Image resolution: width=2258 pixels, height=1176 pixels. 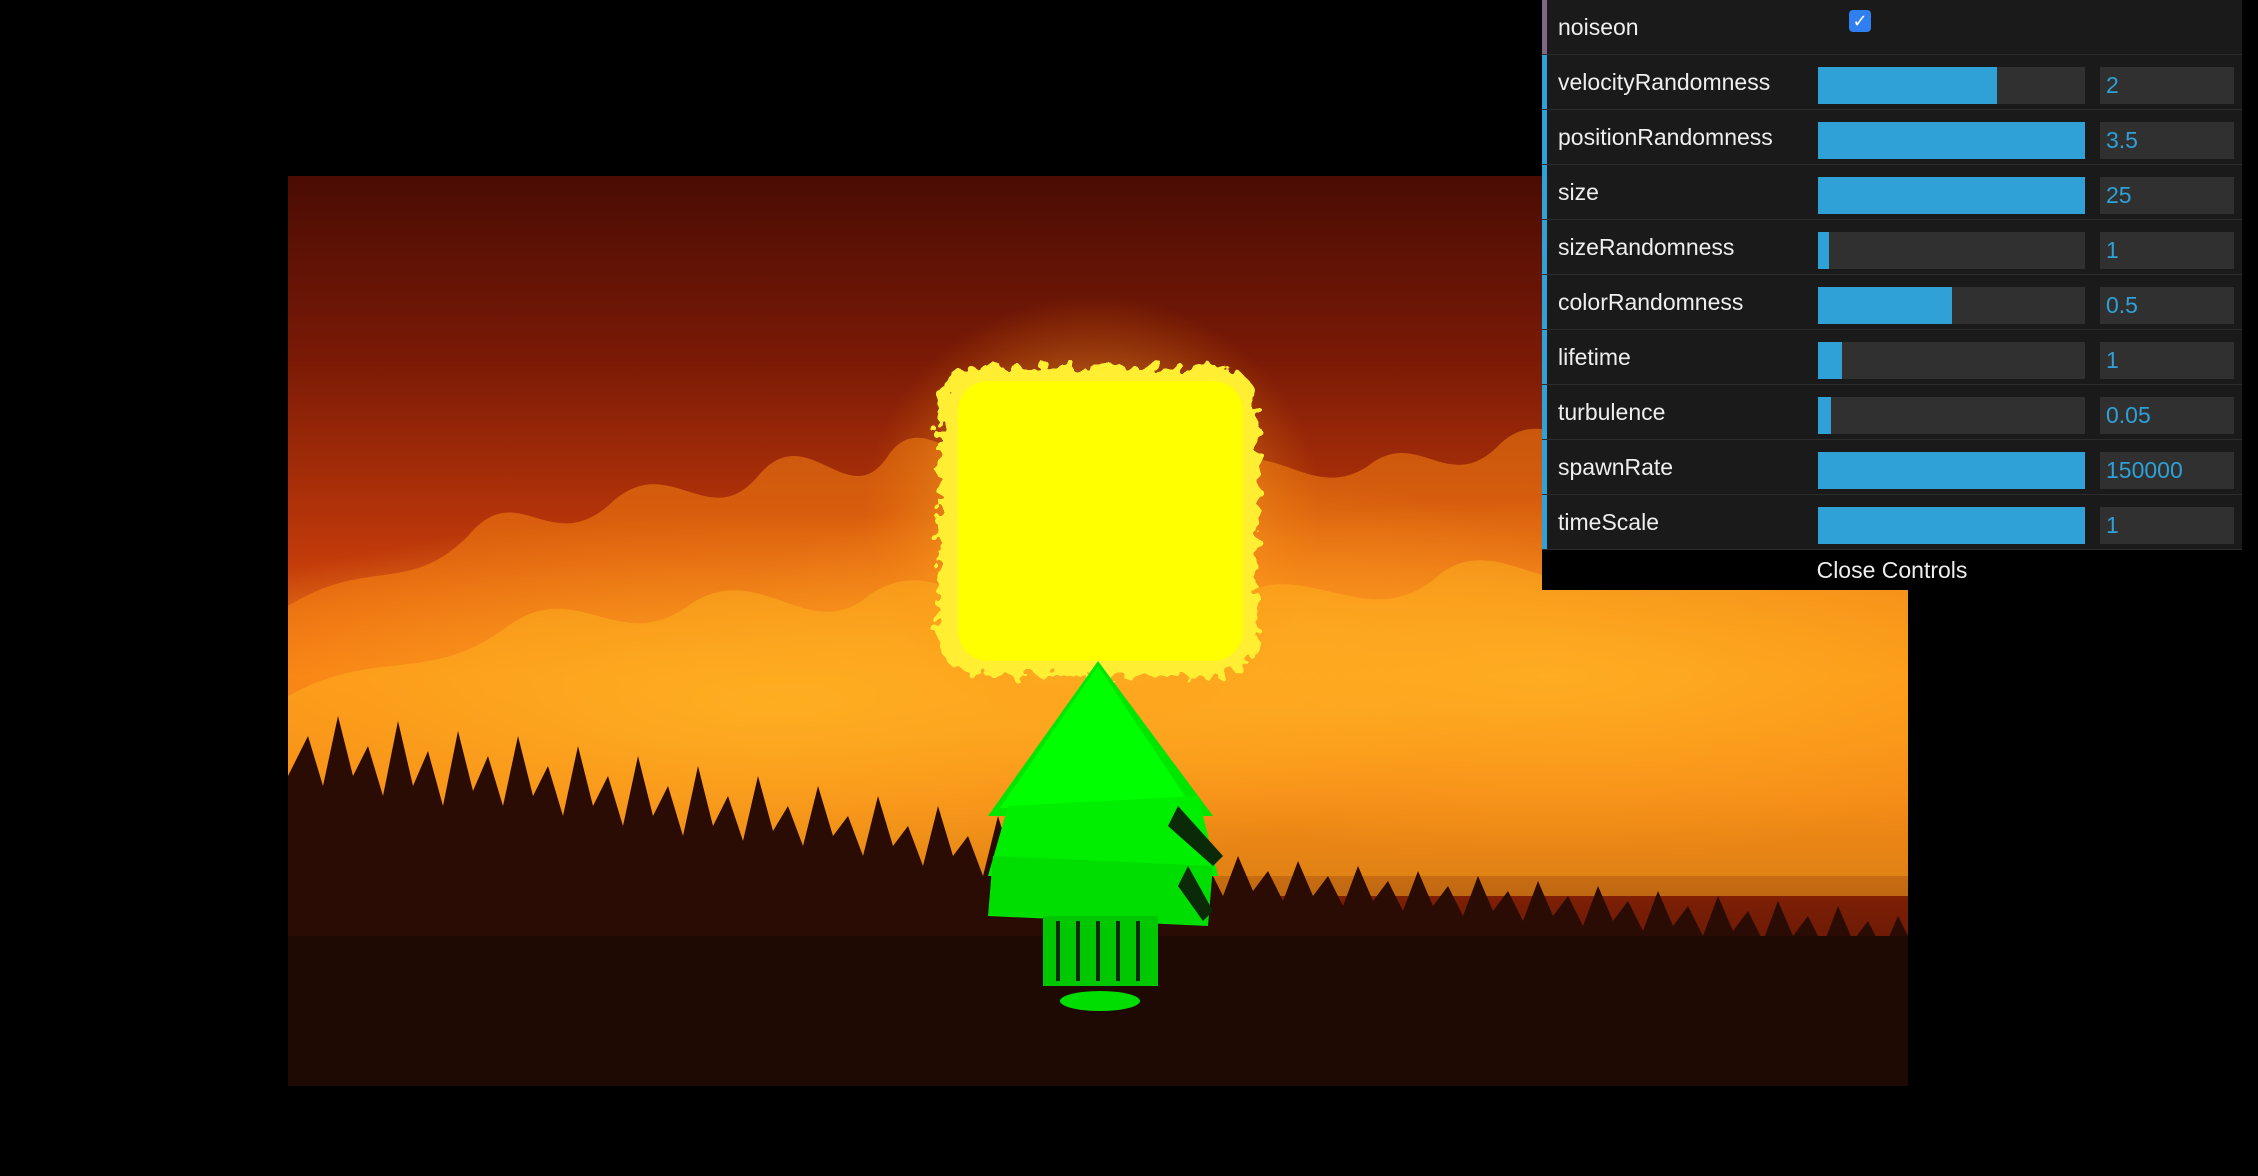 I want to click on size-number-input: 25, so click(x=2167, y=195).